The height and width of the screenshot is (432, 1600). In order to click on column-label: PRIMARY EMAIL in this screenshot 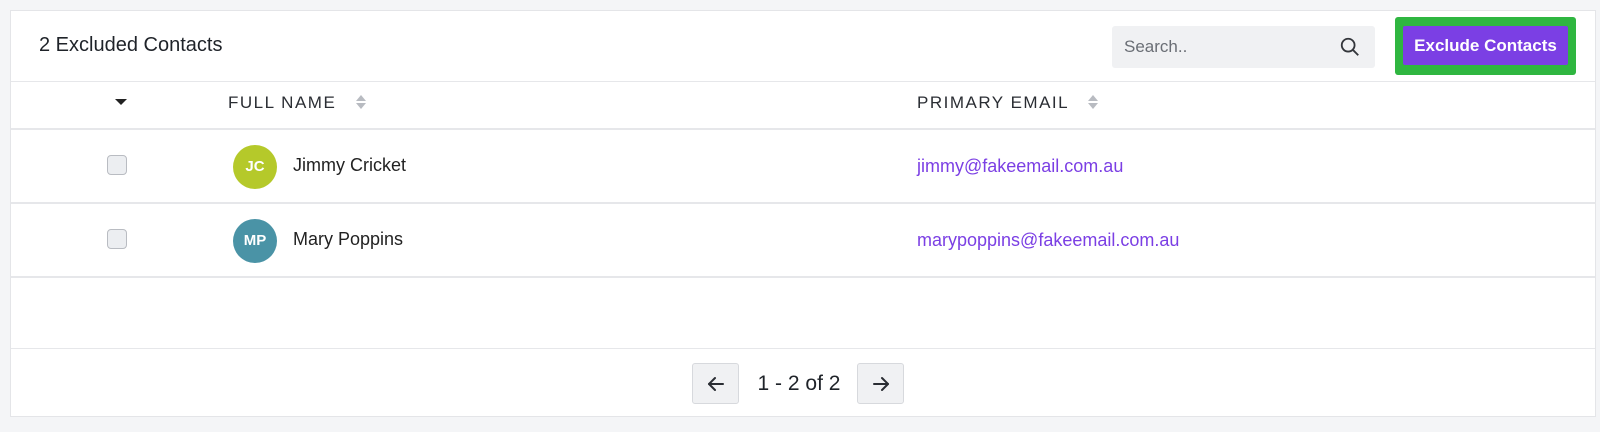, I will do `click(993, 102)`.